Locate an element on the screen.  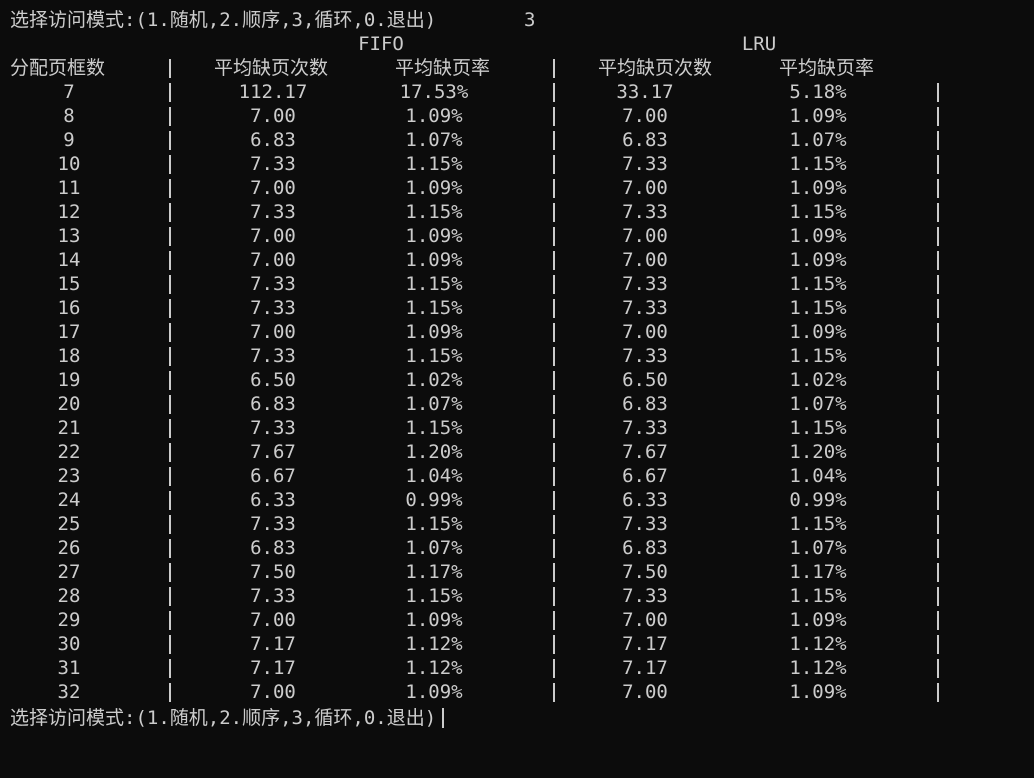
table-row: 11 7.00 1.09% 7.00 1.09% is located at coordinates (517, 188).